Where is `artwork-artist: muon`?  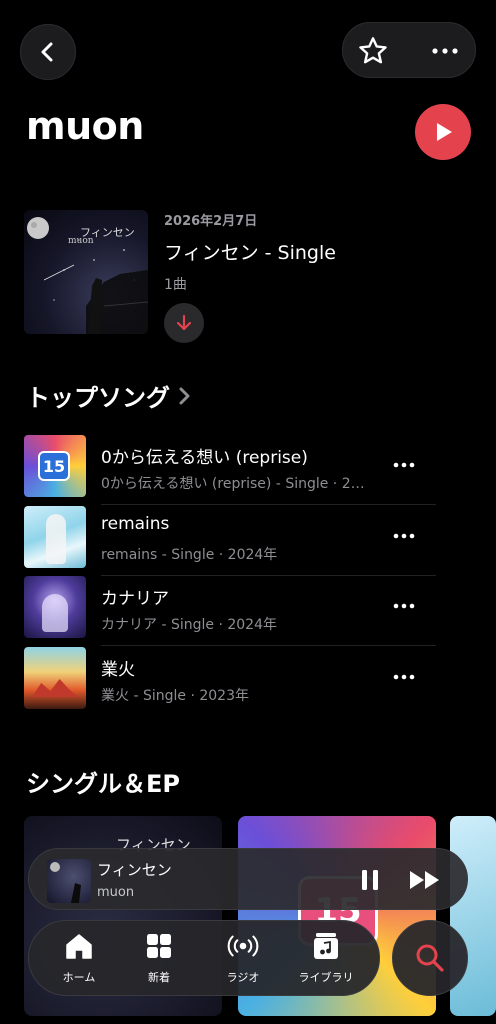
artwork-artist: muon is located at coordinates (81, 241).